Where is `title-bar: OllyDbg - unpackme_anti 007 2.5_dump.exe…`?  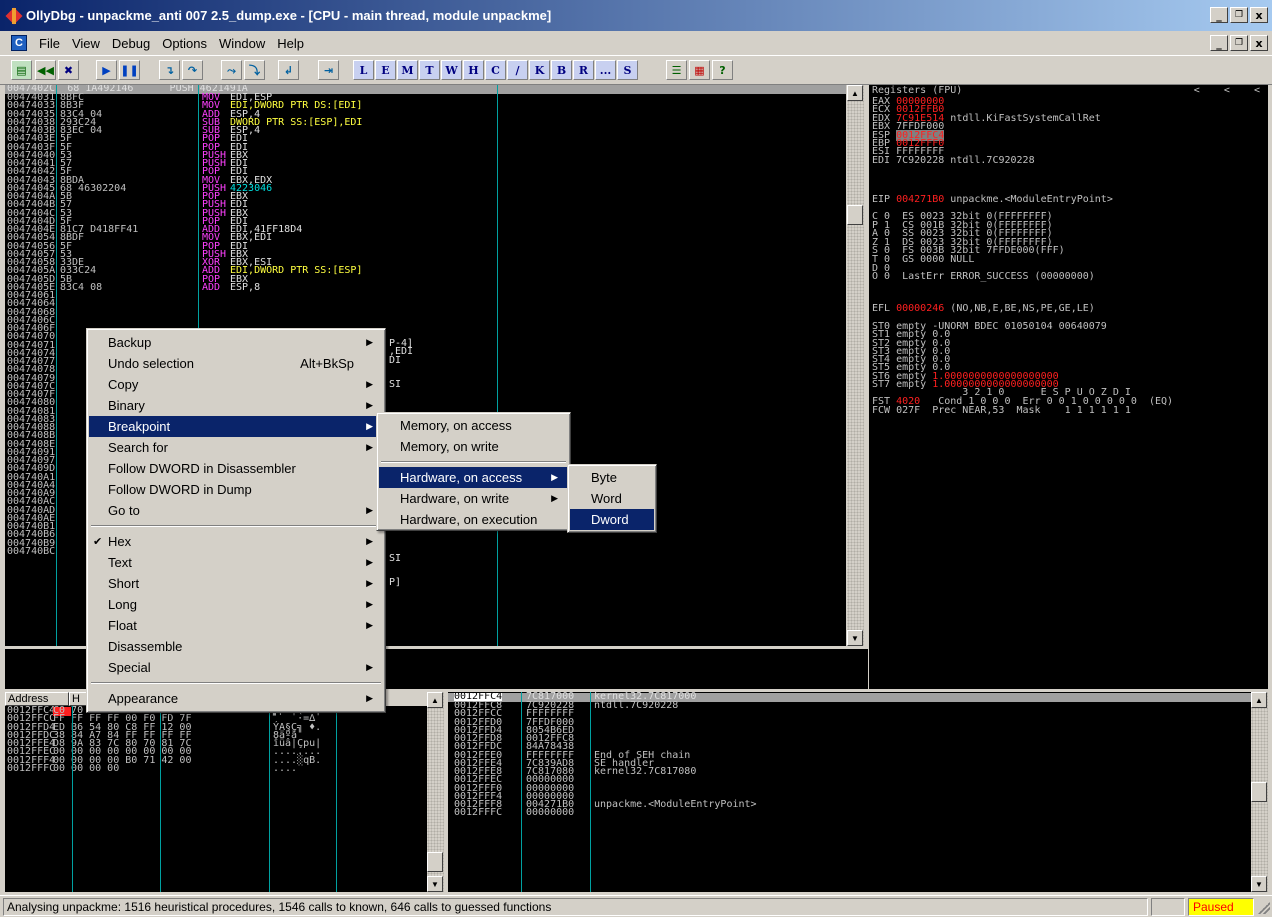 title-bar: OllyDbg - unpackme_anti 007 2.5_dump.exe… is located at coordinates (636, 15).